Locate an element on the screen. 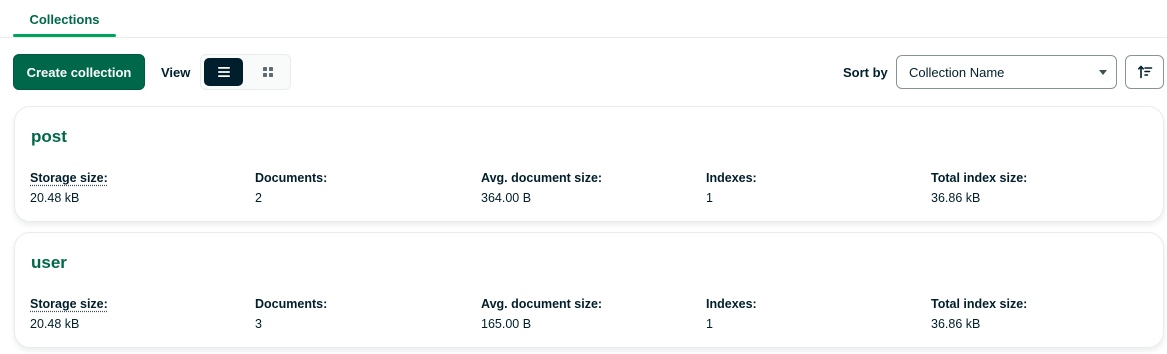  create-collection-button: Create collection is located at coordinates (79, 72).